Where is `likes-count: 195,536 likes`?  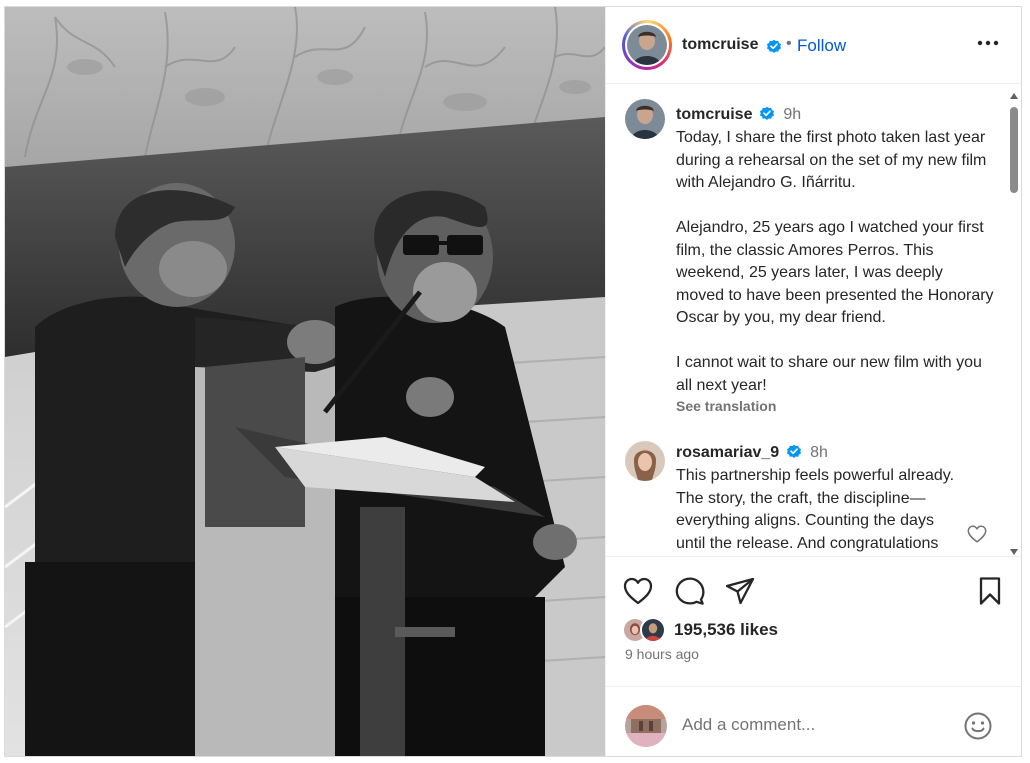
likes-count: 195,536 likes is located at coordinates (726, 630).